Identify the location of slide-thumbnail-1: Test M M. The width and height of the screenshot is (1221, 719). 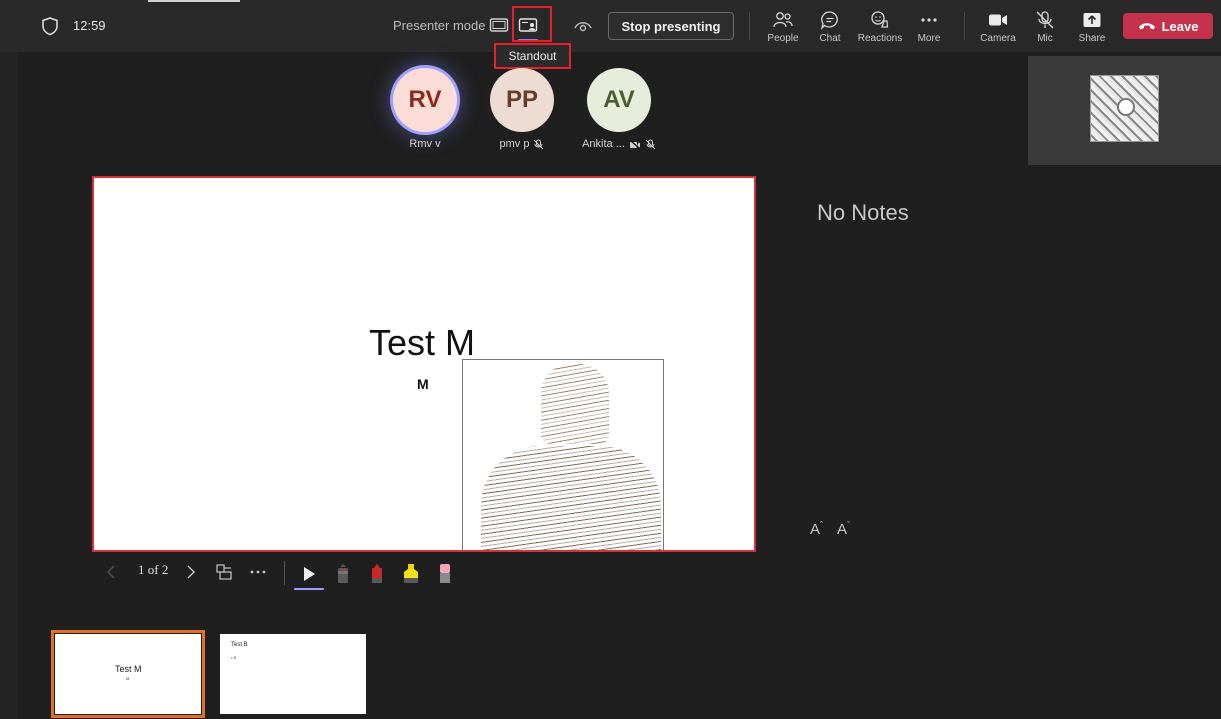
(128, 674).